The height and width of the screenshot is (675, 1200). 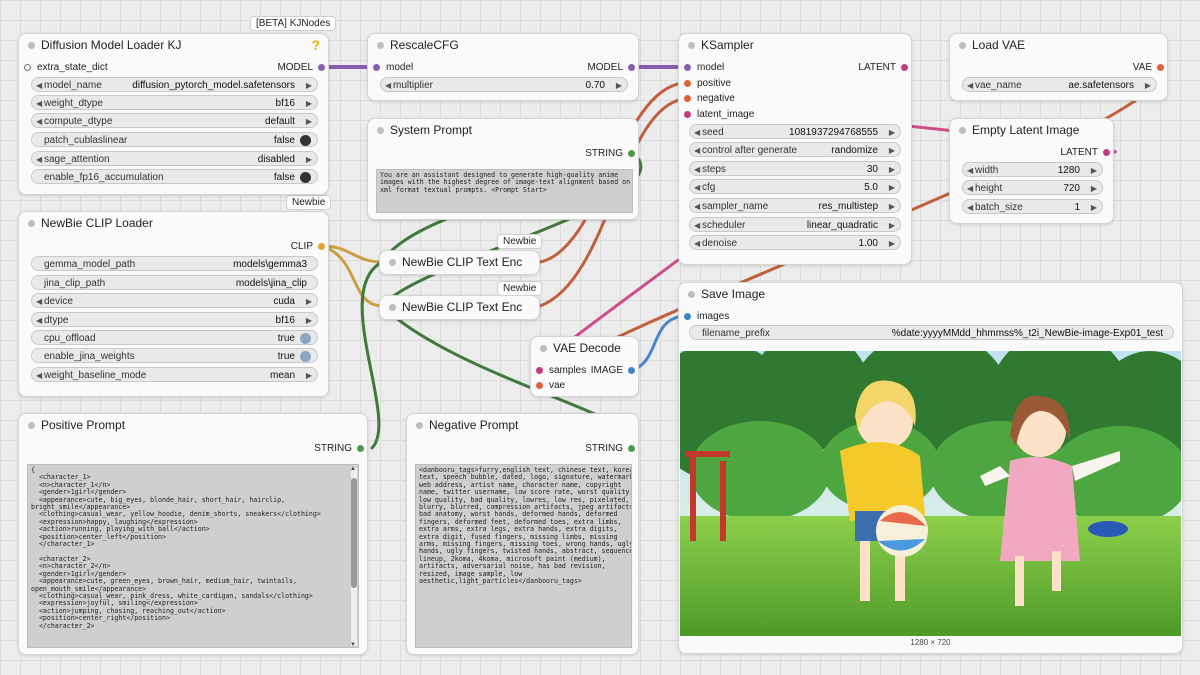 What do you see at coordinates (66, 68) in the screenshot?
I see `extra-state-dict-input: extra_state_dict` at bounding box center [66, 68].